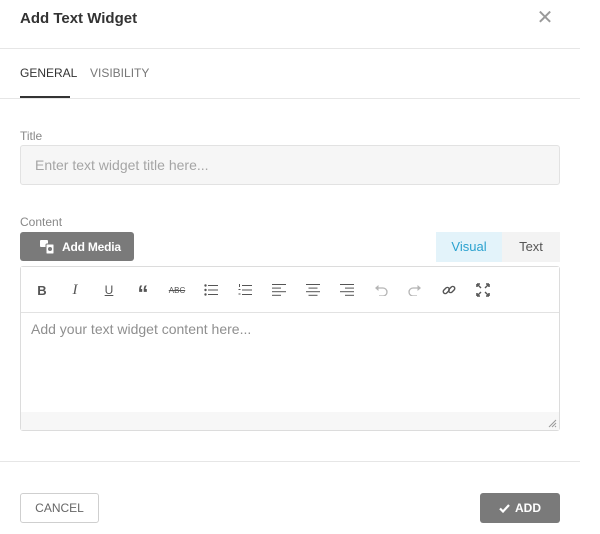 This screenshot has height=534, width=600. I want to click on add-media-label: Add Media, so click(91, 246).